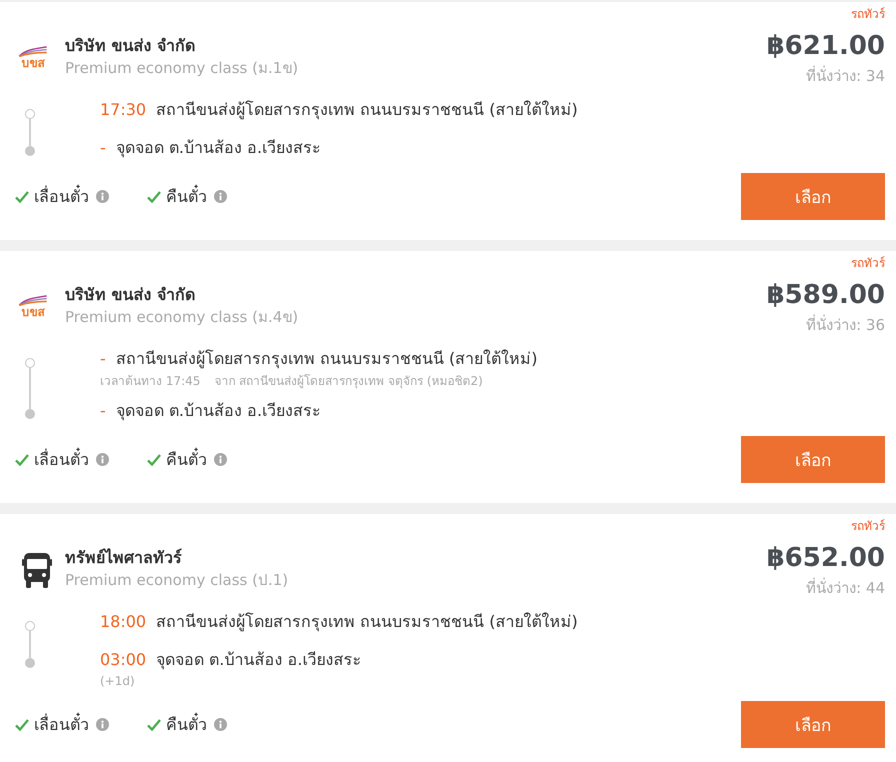 This screenshot has height=762, width=896. Describe the element at coordinates (181, 68) in the screenshot. I see `bus-class: Premium economy class (ม.1ข)` at that location.